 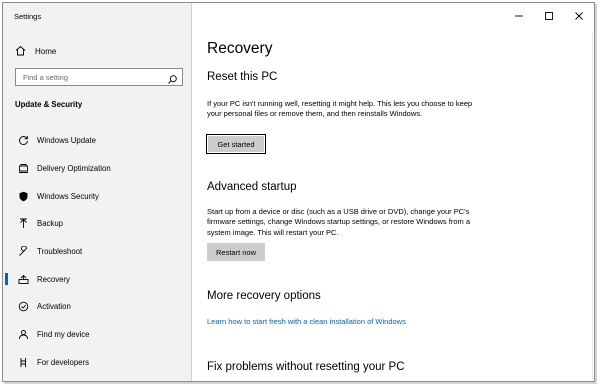 What do you see at coordinates (236, 144) in the screenshot?
I see `get-started-button: Get started` at bounding box center [236, 144].